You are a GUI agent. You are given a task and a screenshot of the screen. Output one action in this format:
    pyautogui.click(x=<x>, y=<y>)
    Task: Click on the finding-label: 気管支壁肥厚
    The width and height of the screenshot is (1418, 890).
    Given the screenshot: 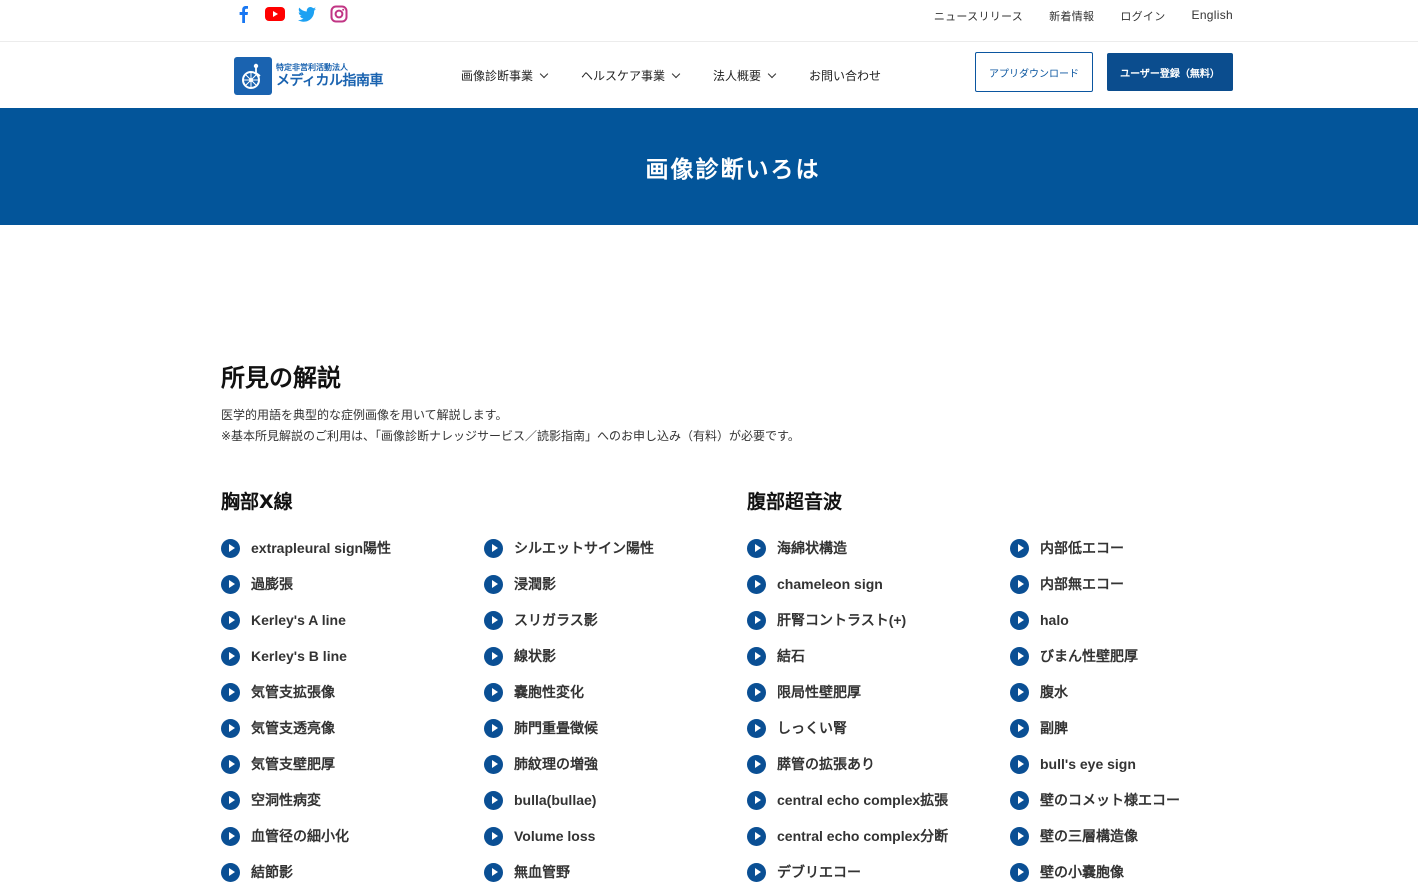 What is the action you would take?
    pyautogui.click(x=293, y=764)
    